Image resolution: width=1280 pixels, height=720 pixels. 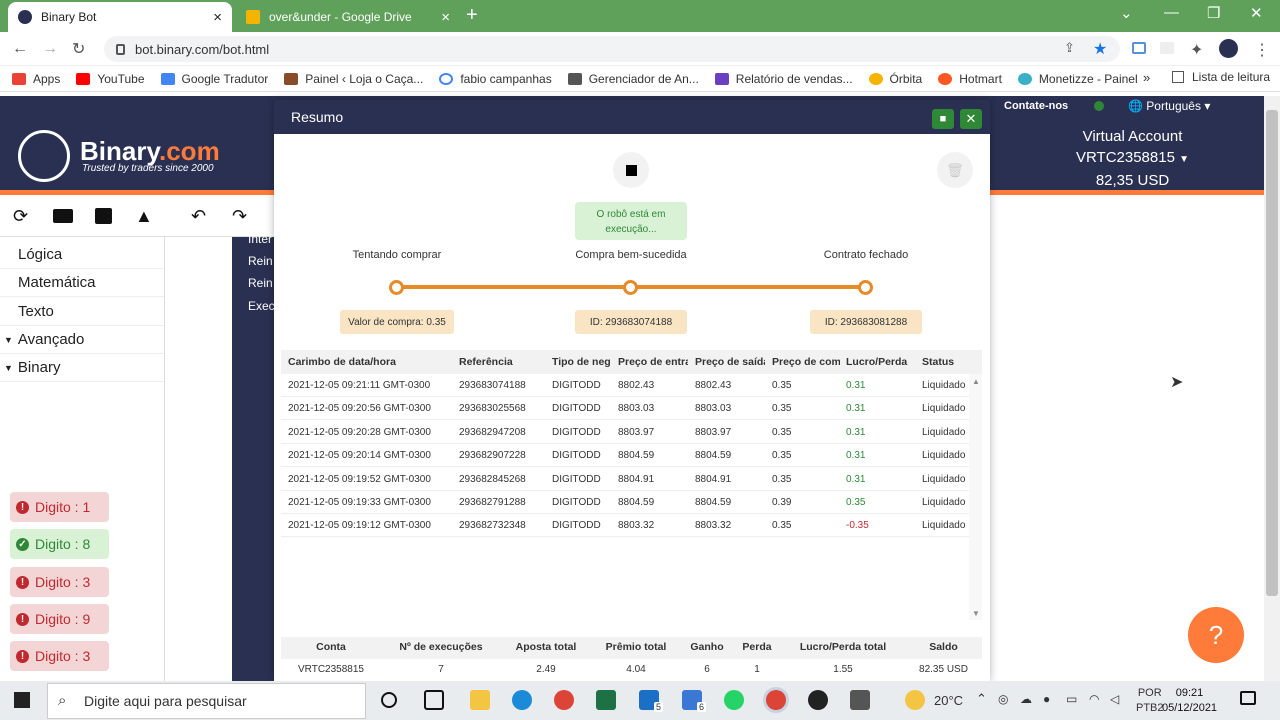 I want to click on stop-icon, so click(x=631, y=170).